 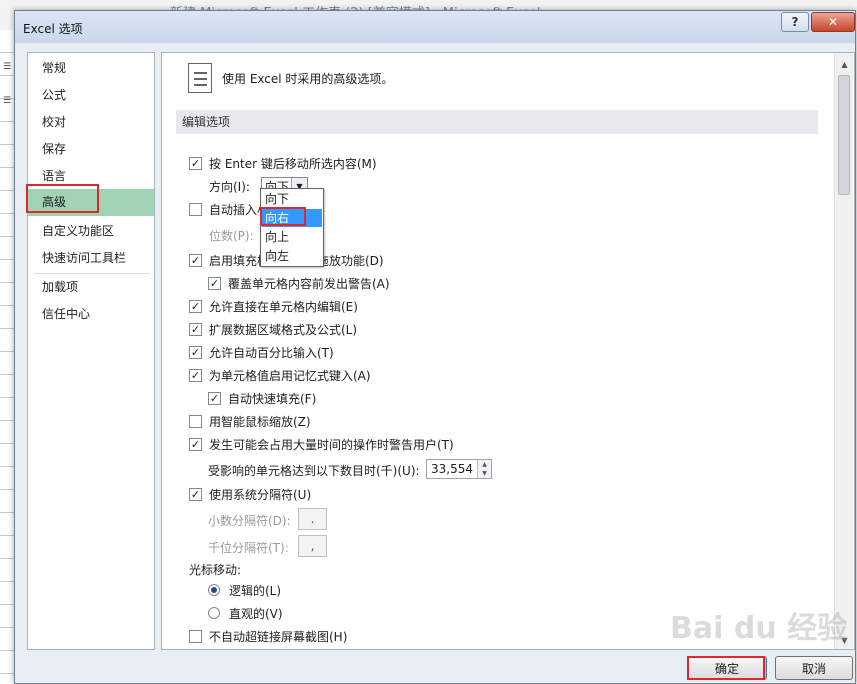 What do you see at coordinates (283, 216) in the screenshot?
I see `highlight-right-annotation` at bounding box center [283, 216].